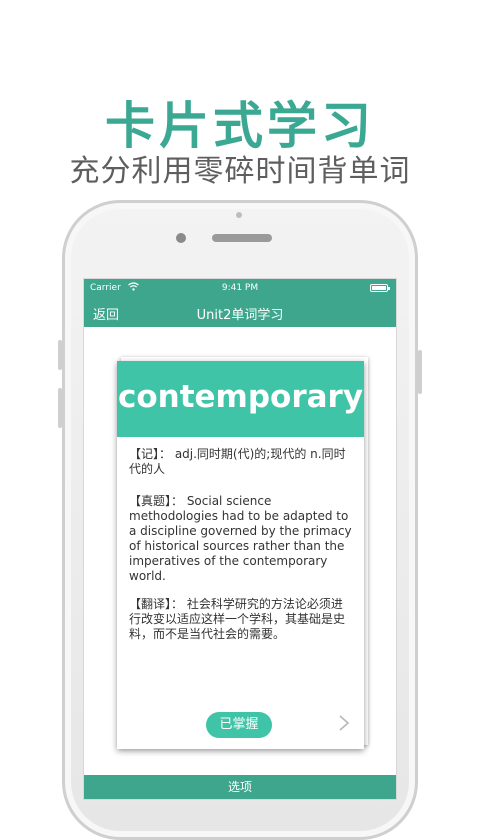 The image size is (480, 840). I want to click on phone-side-button, so click(60, 355).